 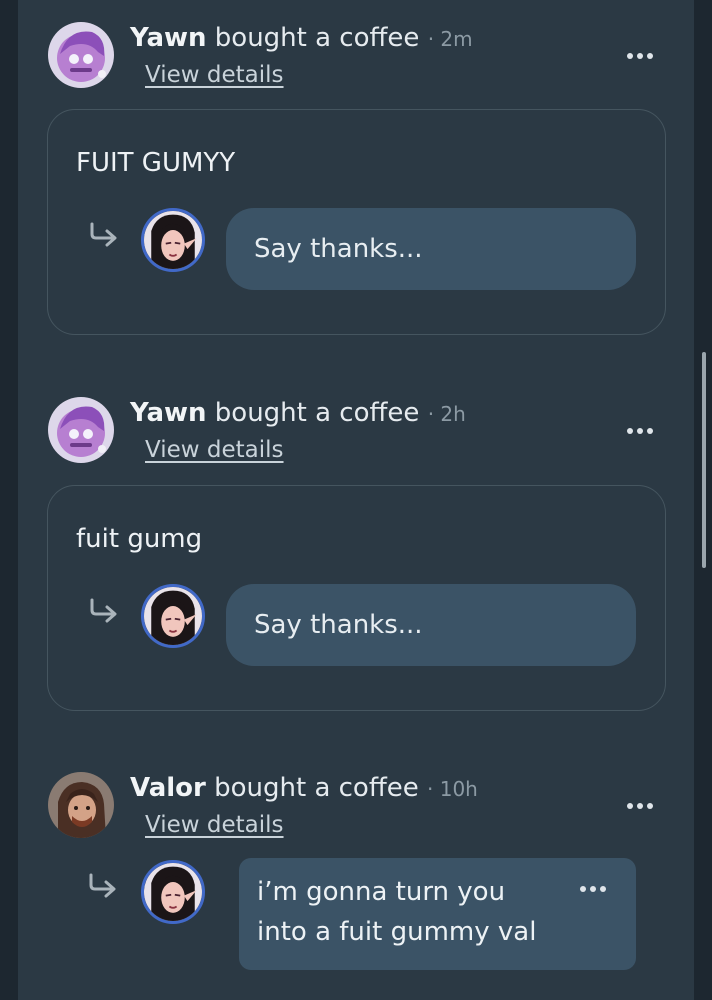 What do you see at coordinates (446, 414) in the screenshot?
I see `post-timestamp: · 2h` at bounding box center [446, 414].